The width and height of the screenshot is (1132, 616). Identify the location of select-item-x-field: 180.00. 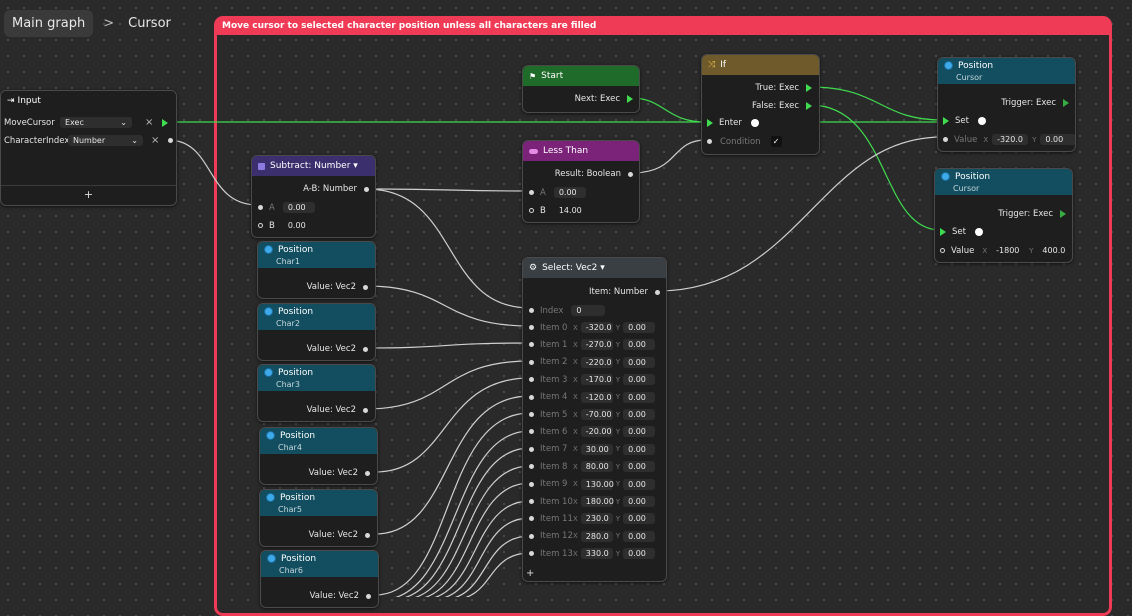
(597, 501).